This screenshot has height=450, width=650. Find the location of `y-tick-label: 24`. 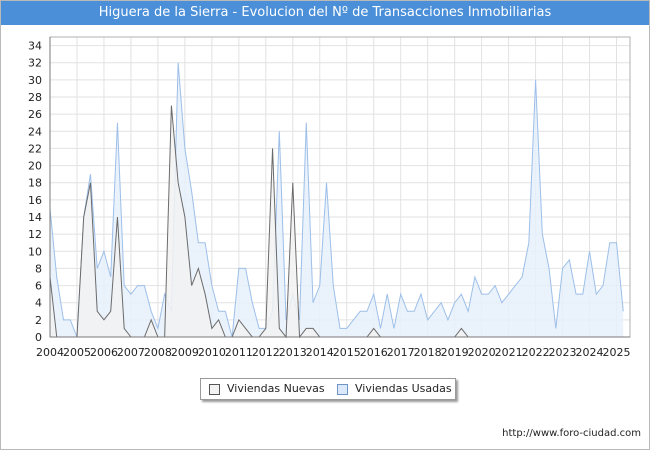

y-tick-label: 24 is located at coordinates (35, 131).